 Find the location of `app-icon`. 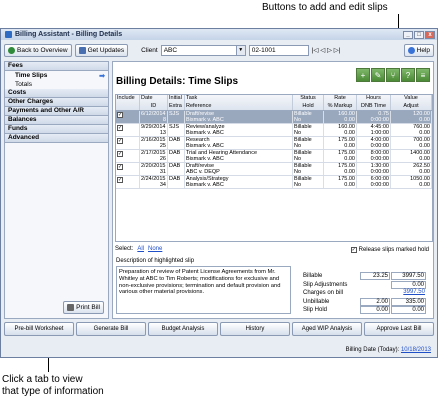

app-icon is located at coordinates (8, 34).